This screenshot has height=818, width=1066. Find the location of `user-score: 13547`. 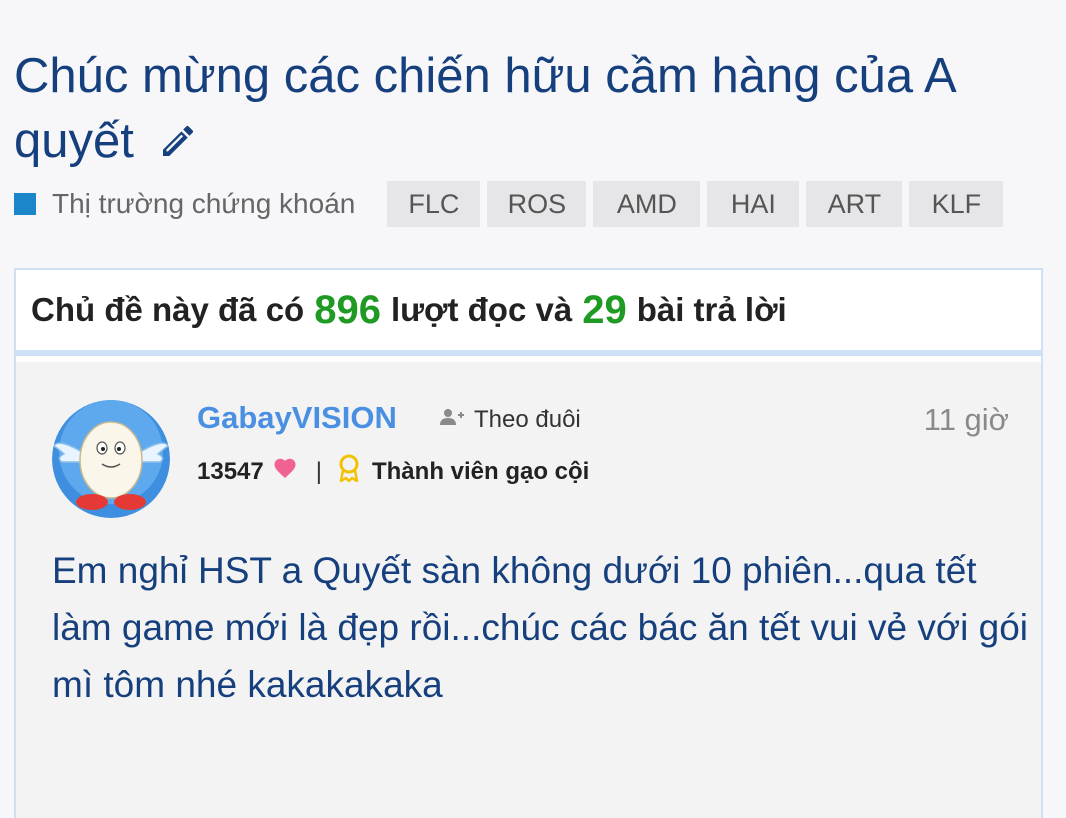

user-score: 13547 is located at coordinates (230, 471).